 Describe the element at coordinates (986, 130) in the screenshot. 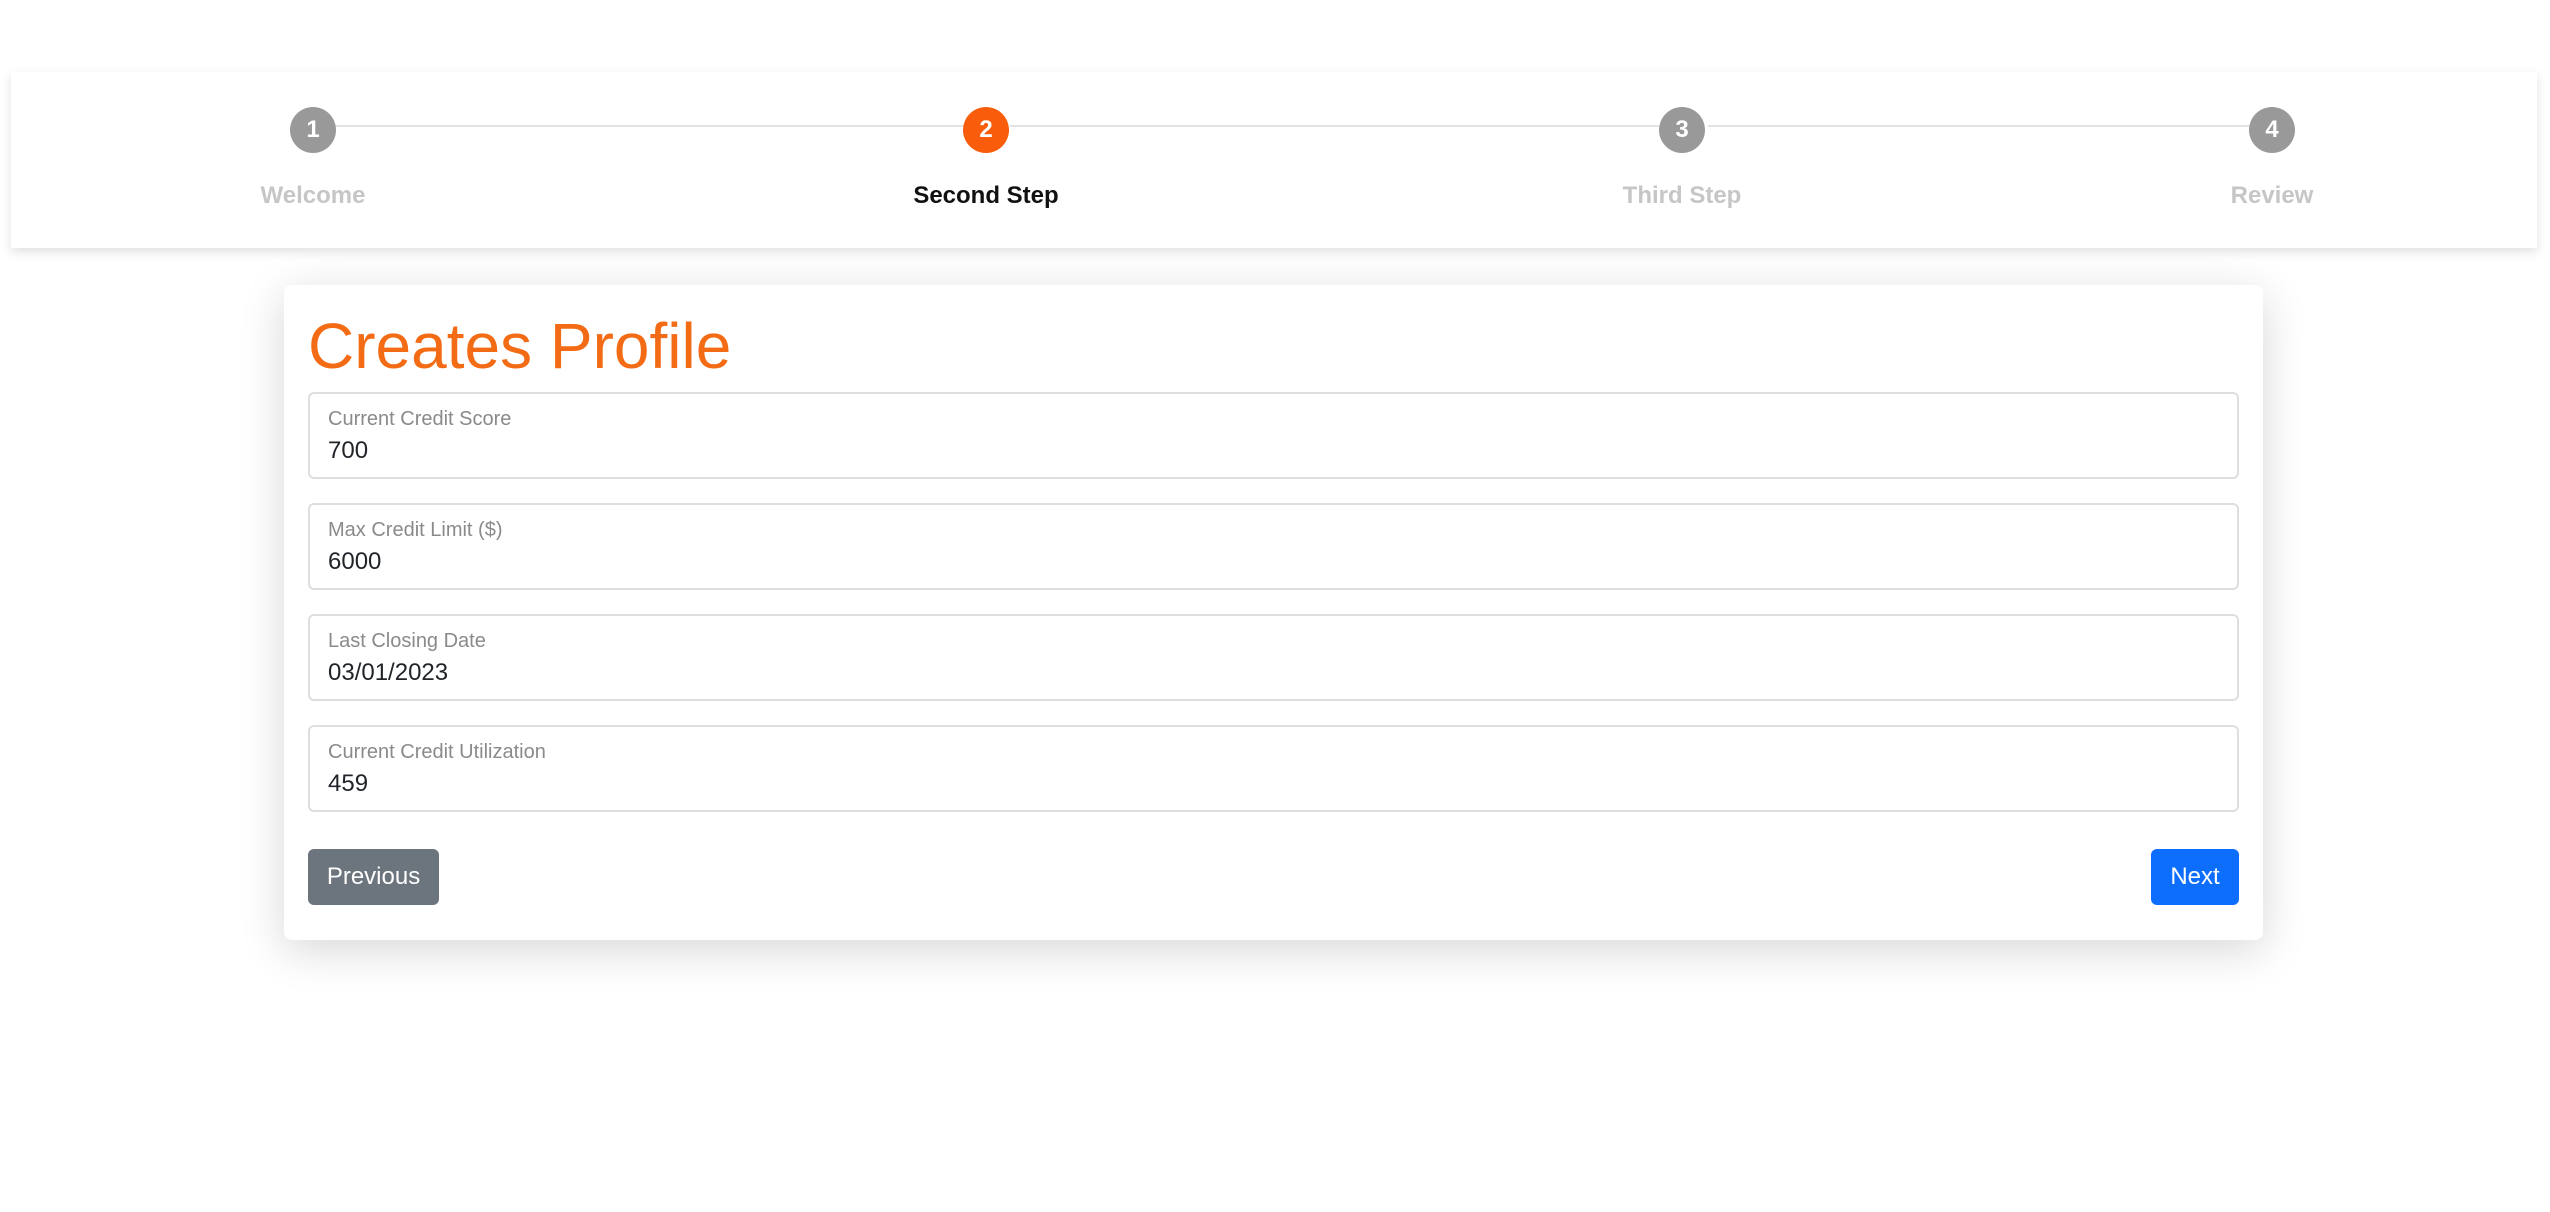

I see `step-number-badge: 2` at that location.